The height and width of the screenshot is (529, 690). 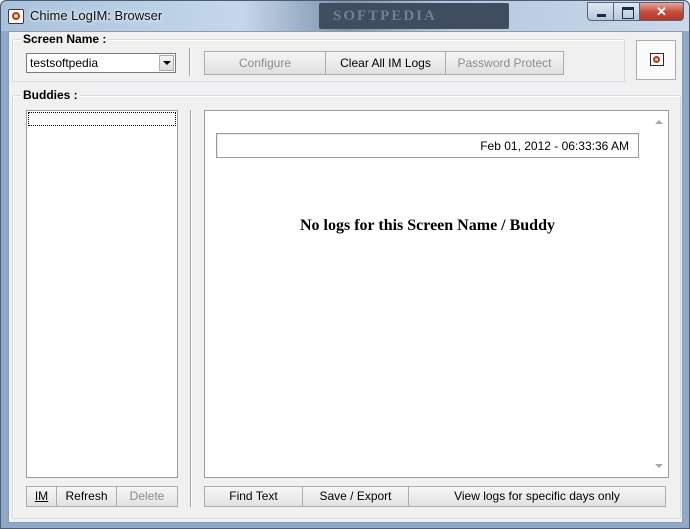 I want to click on delete-button: Delete, so click(x=147, y=496).